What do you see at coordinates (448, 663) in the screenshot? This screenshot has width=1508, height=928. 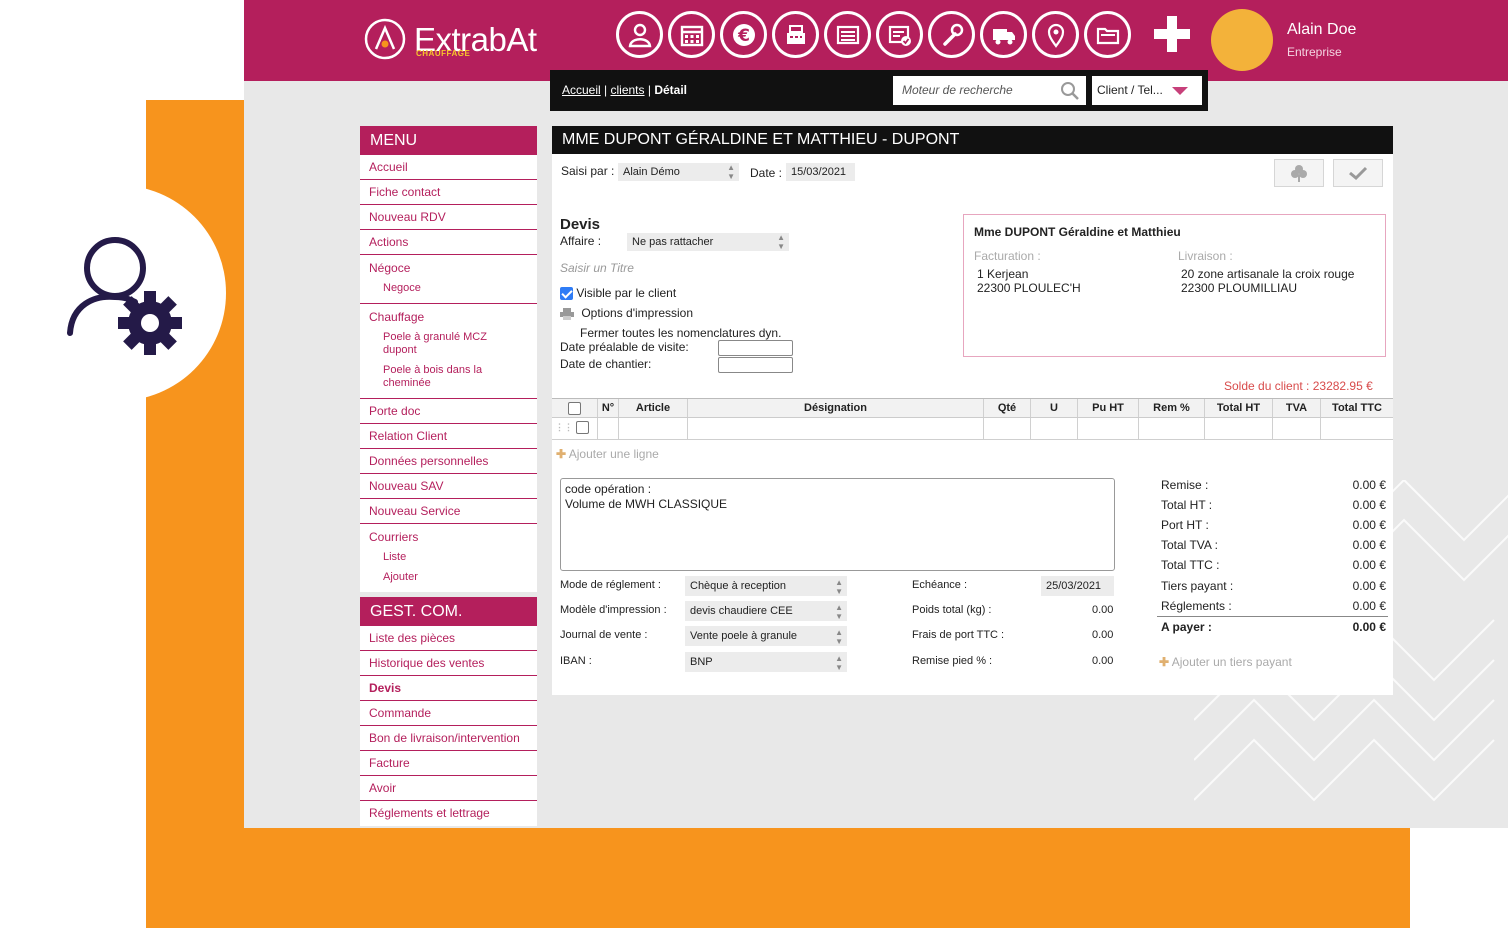 I see `sidebar-item-historique-ventes: Historique des ventes` at bounding box center [448, 663].